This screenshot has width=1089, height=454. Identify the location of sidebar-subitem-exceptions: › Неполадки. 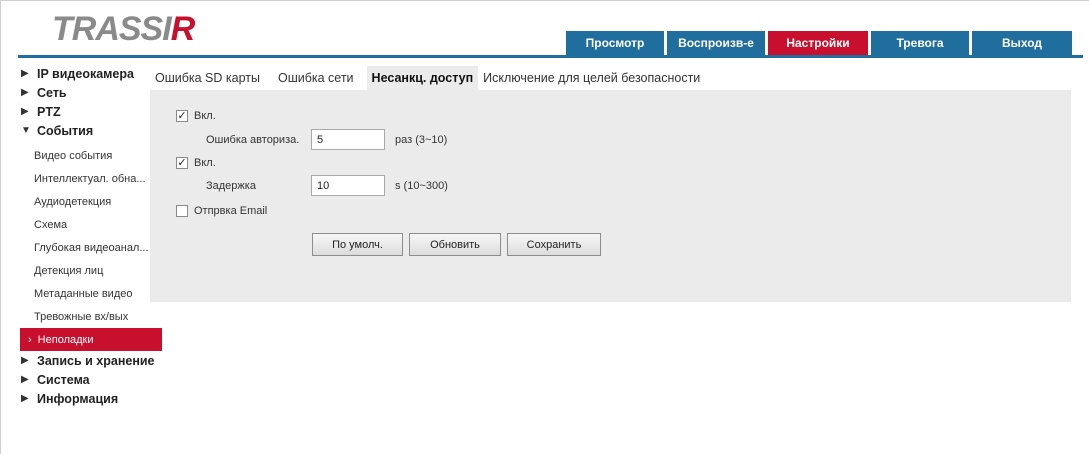
(91, 339).